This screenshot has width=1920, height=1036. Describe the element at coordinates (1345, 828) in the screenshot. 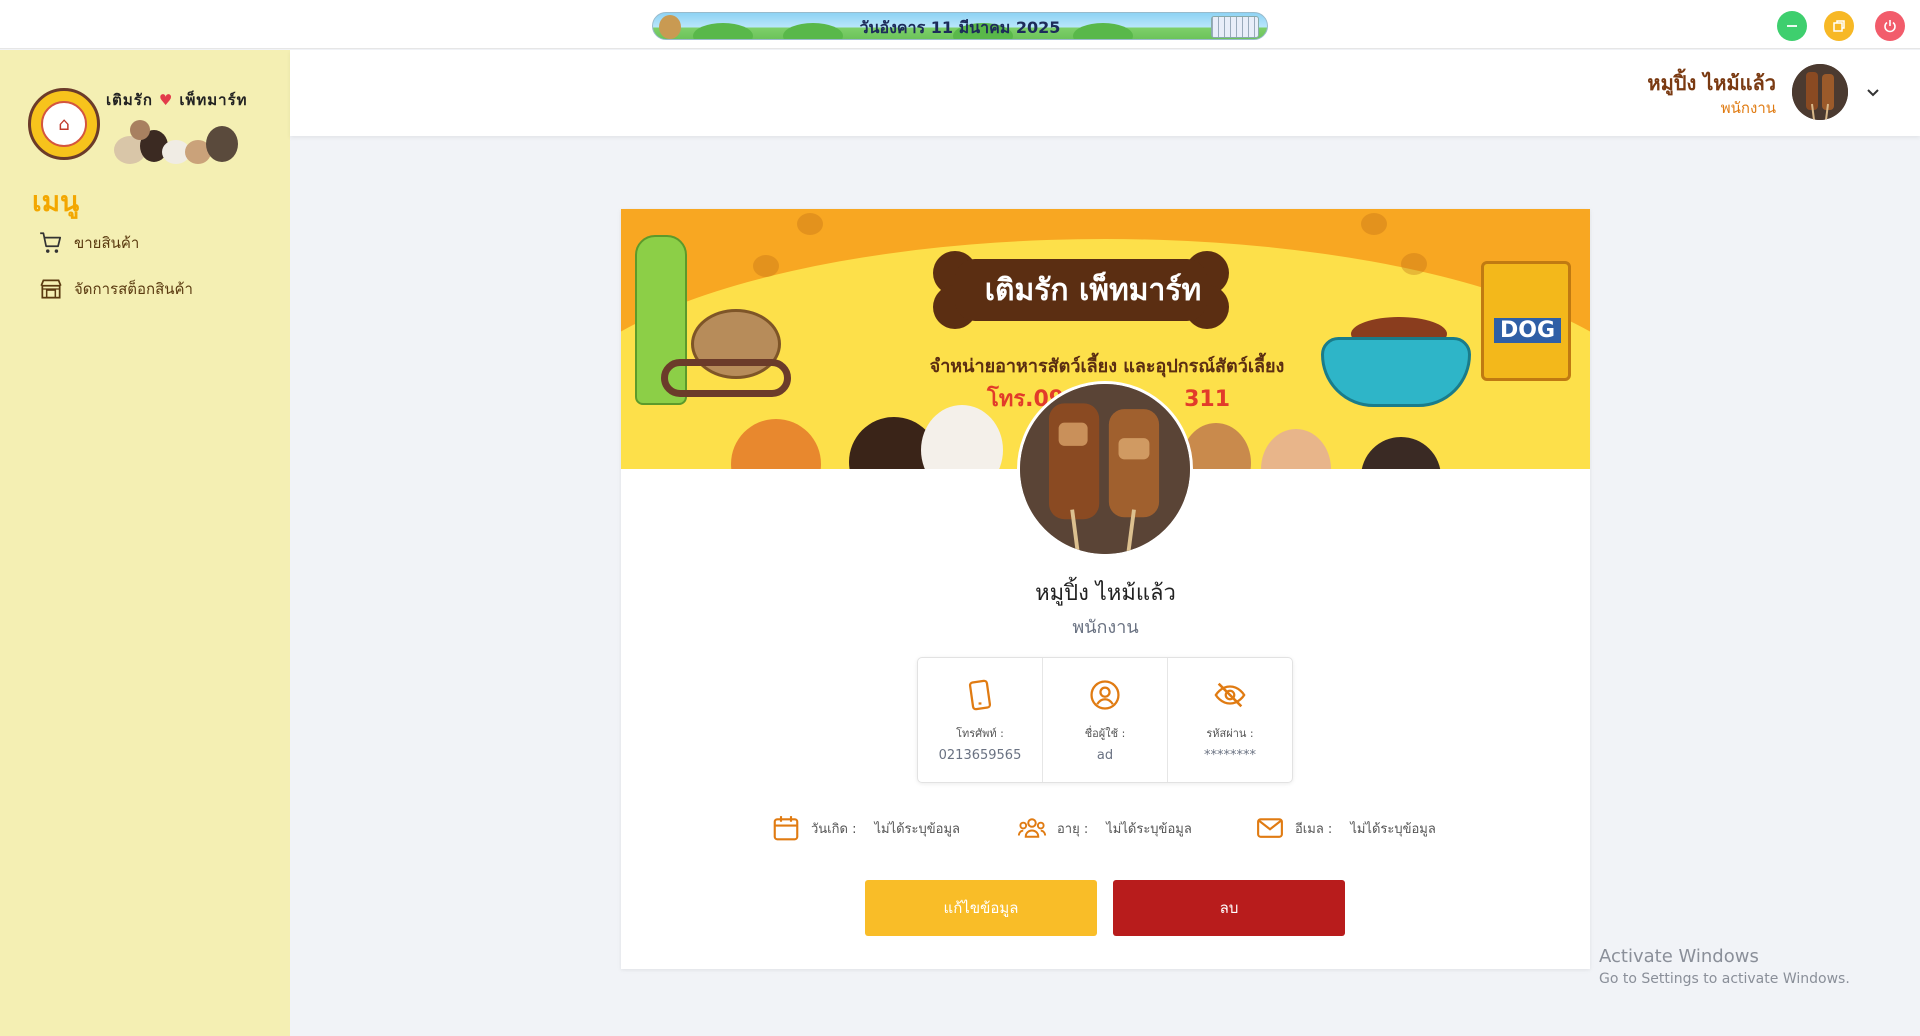

I see `email-detail: อีเมล : ไม่ได้ระบุข้อมูล` at that location.